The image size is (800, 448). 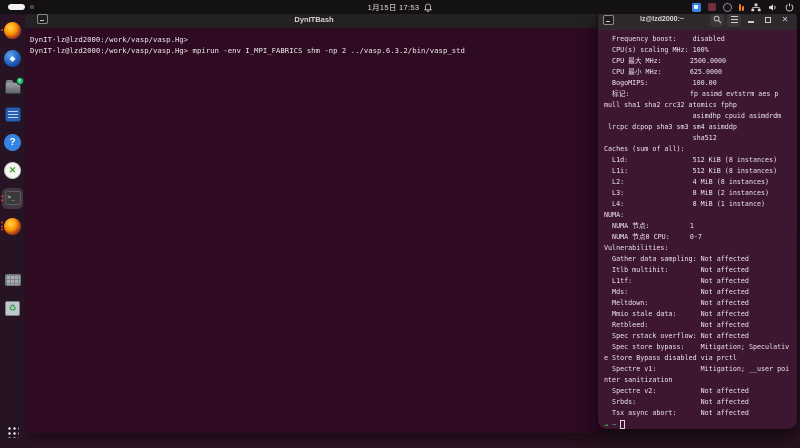 I want to click on blue-gem-app-icon: ◆, so click(x=12, y=58).